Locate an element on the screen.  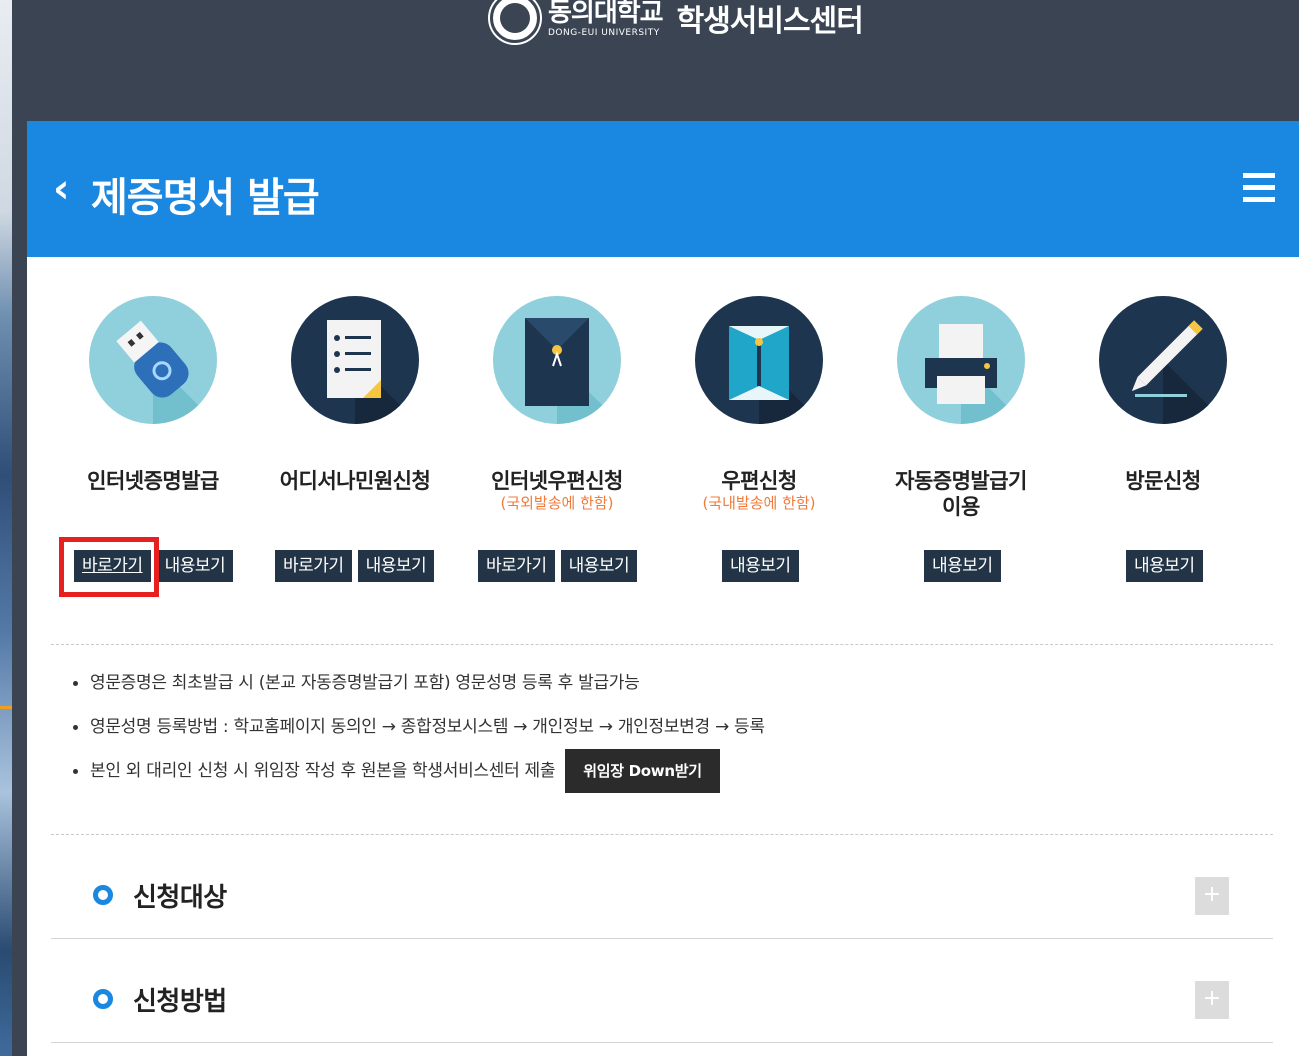
service-kiosk: 자동증명발급기 이용 is located at coordinates (961, 408).